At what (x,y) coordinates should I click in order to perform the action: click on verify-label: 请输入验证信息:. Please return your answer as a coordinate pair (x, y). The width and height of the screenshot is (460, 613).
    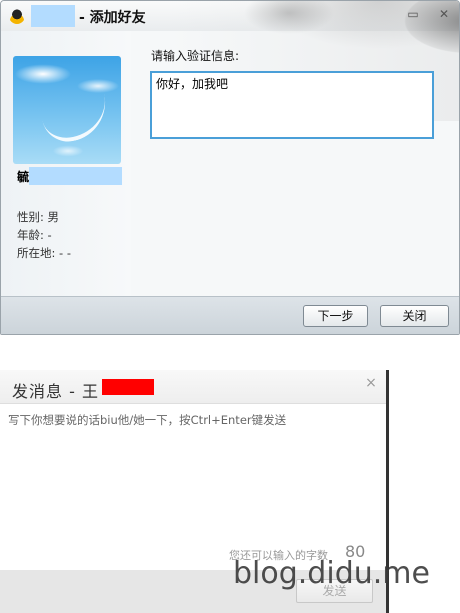
    Looking at the image, I should click on (195, 56).